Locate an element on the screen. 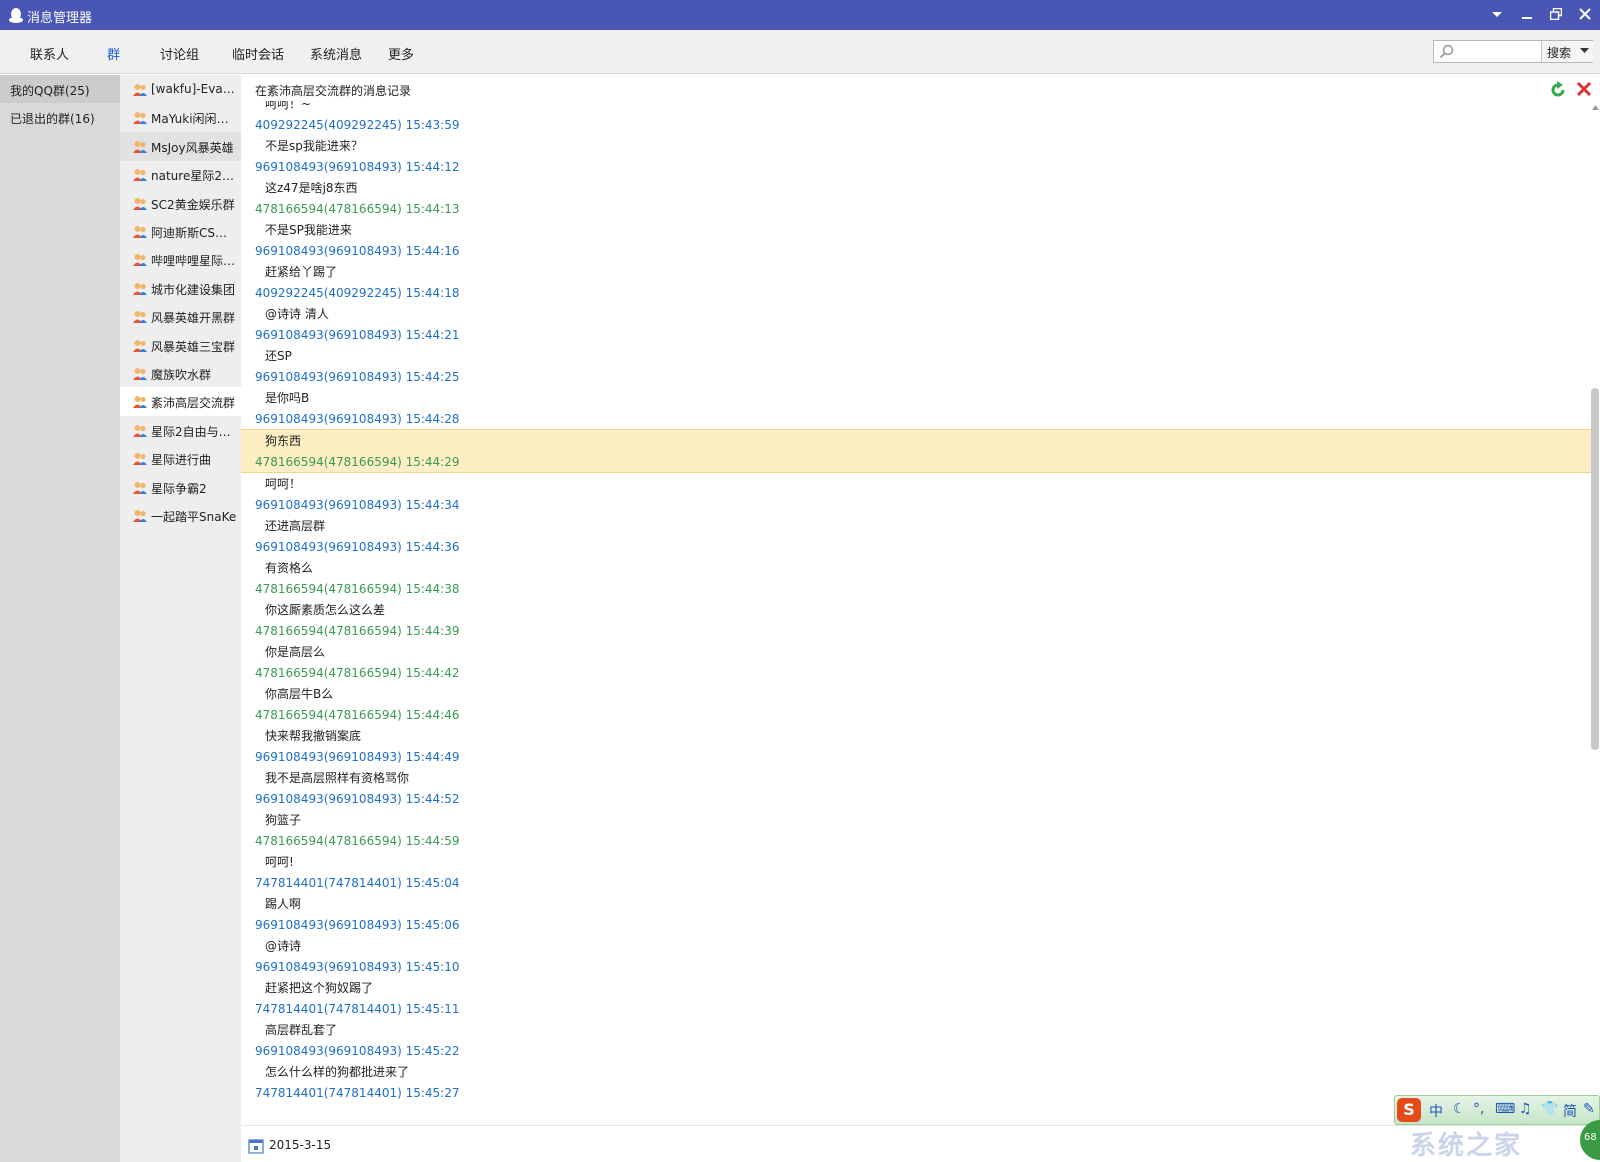  group-item: 阿迪斯斯CS官方群 is located at coordinates (180, 231).